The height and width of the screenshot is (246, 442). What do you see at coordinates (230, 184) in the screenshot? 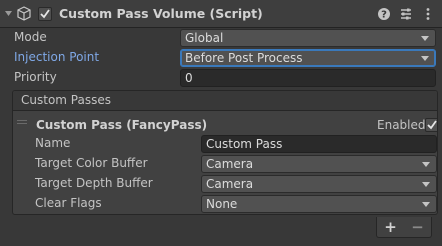
I see `target-depth-buffer-value: Camera` at bounding box center [230, 184].